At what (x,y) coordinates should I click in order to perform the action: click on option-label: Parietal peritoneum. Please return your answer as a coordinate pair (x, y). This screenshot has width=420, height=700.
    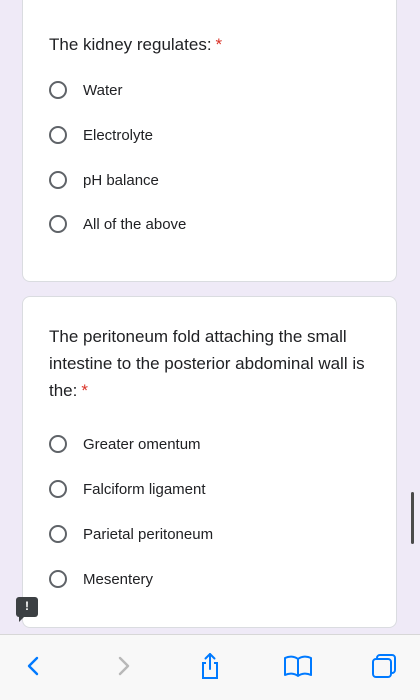
    Looking at the image, I should click on (148, 534).